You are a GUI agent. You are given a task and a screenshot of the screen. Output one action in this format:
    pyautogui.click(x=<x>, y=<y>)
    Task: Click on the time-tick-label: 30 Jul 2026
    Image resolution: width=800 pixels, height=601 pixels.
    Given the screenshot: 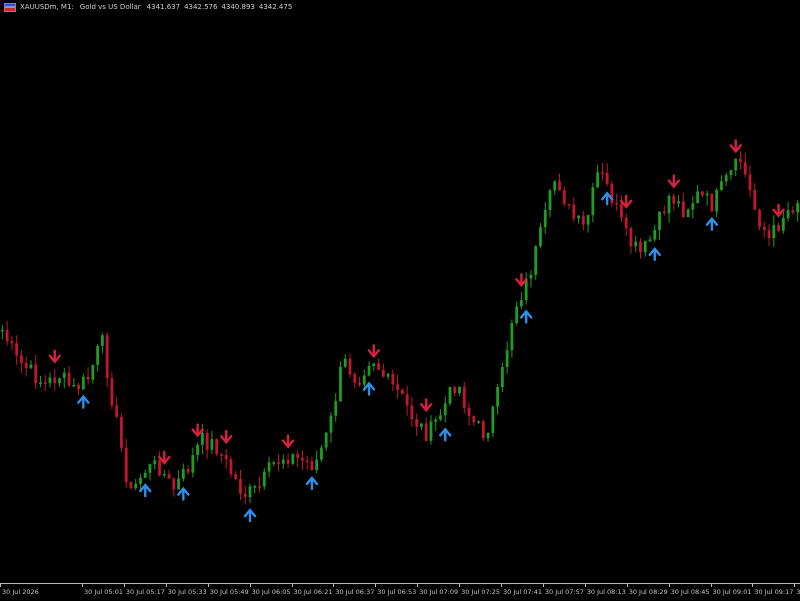 What is the action you would take?
    pyautogui.click(x=20, y=592)
    